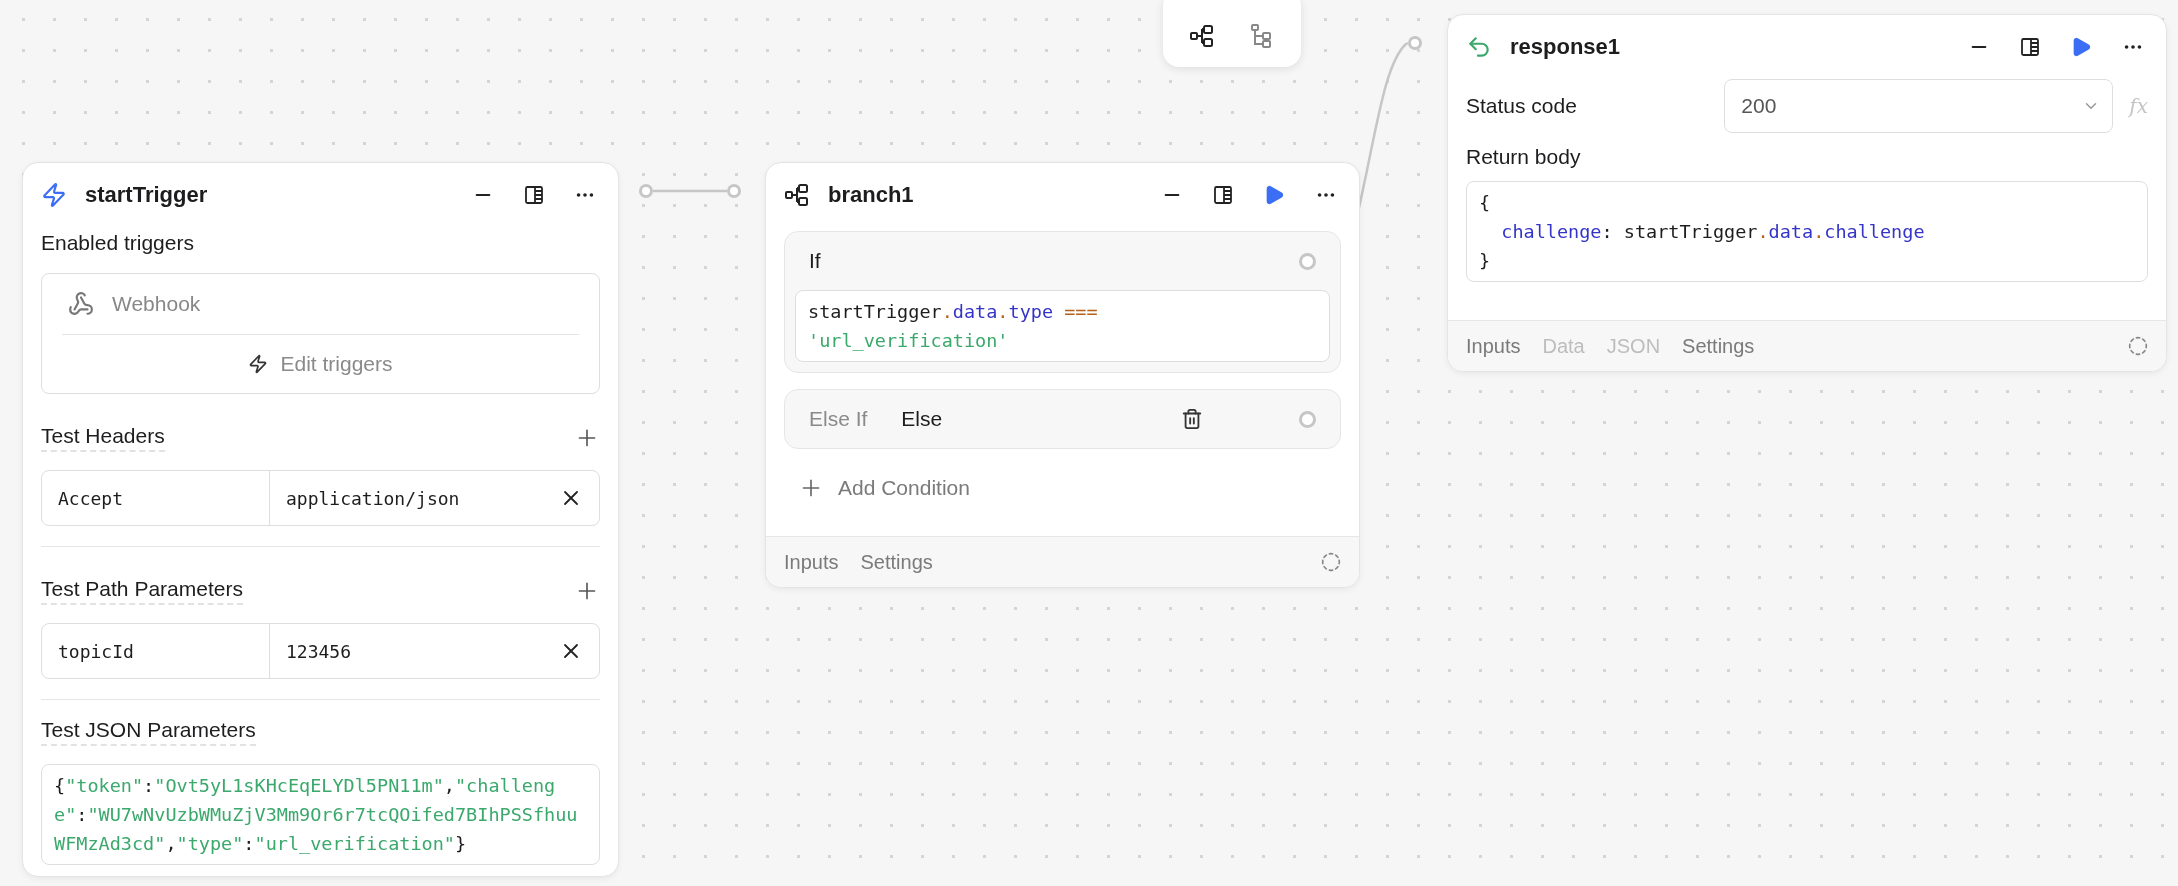 The width and height of the screenshot is (2178, 886). Describe the element at coordinates (1807, 231) in the screenshot. I see `body-editor: { challenge: startTrigger.data.challenge }` at that location.